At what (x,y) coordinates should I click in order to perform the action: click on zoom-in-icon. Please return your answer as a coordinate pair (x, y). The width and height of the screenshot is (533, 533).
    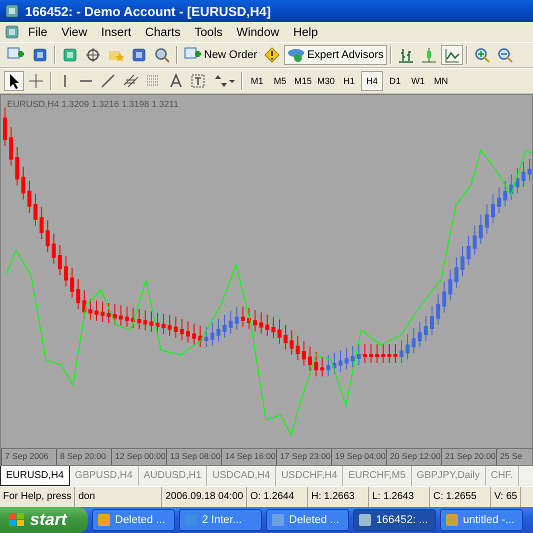
    Looking at the image, I should click on (482, 55).